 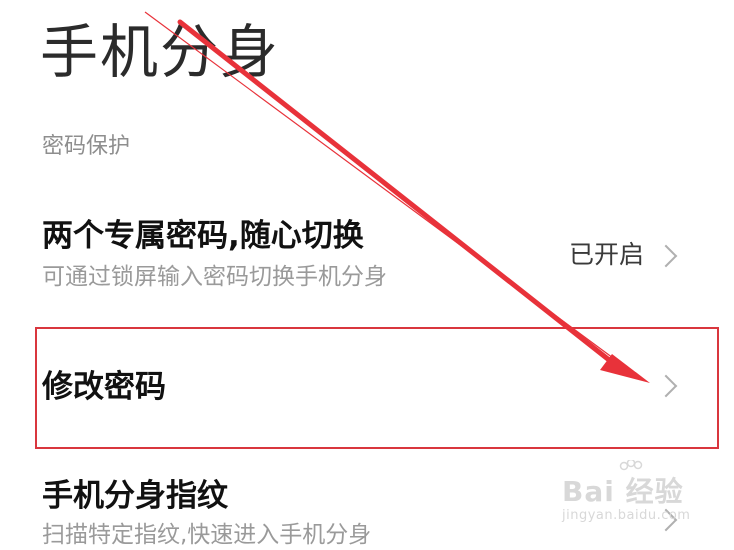 What do you see at coordinates (207, 535) in the screenshot?
I see `row-subtitle: 扫描特定指纹,快速进入手机分身` at bounding box center [207, 535].